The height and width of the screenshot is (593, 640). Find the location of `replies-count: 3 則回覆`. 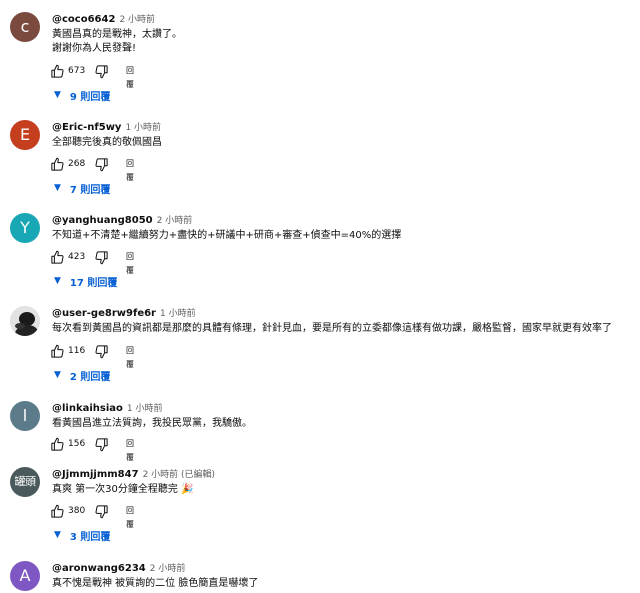

replies-count: 3 則回覆 is located at coordinates (90, 537).